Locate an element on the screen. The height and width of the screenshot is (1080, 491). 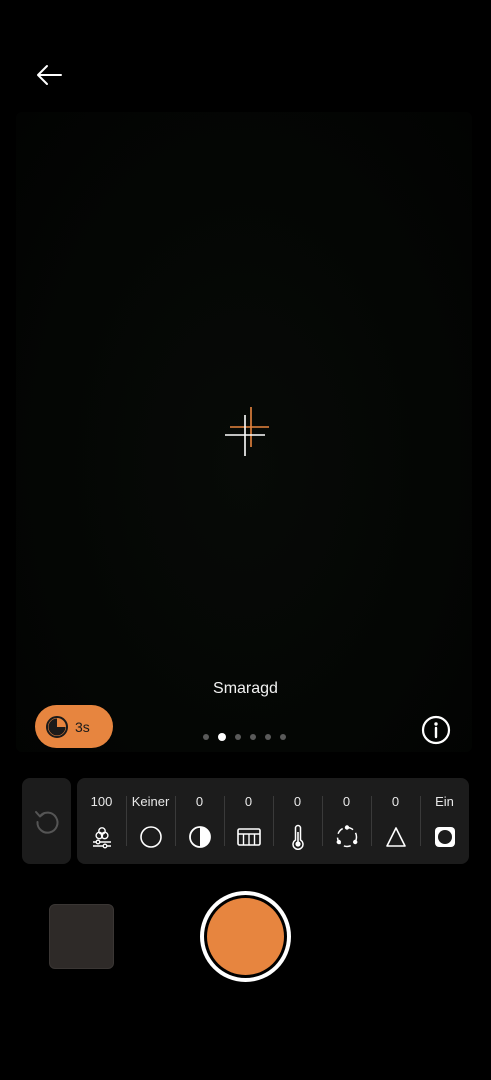
filter-page-indicator is located at coordinates (244, 737).